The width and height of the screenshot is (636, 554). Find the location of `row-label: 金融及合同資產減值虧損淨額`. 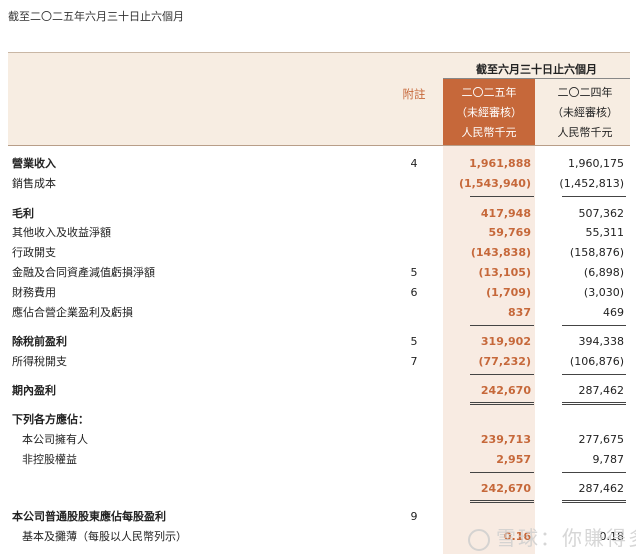

row-label: 金融及合同資產減值虧損淨額 is located at coordinates (83, 272).